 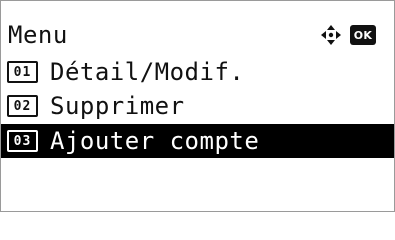 What do you see at coordinates (22, 106) in the screenshot?
I see `item-number-badge: 02` at bounding box center [22, 106].